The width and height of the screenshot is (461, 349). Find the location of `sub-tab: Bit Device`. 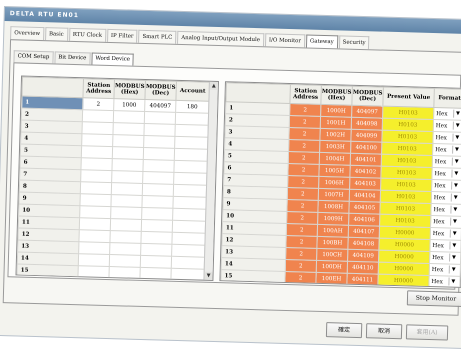

sub-tab: Bit Device is located at coordinates (72, 58).